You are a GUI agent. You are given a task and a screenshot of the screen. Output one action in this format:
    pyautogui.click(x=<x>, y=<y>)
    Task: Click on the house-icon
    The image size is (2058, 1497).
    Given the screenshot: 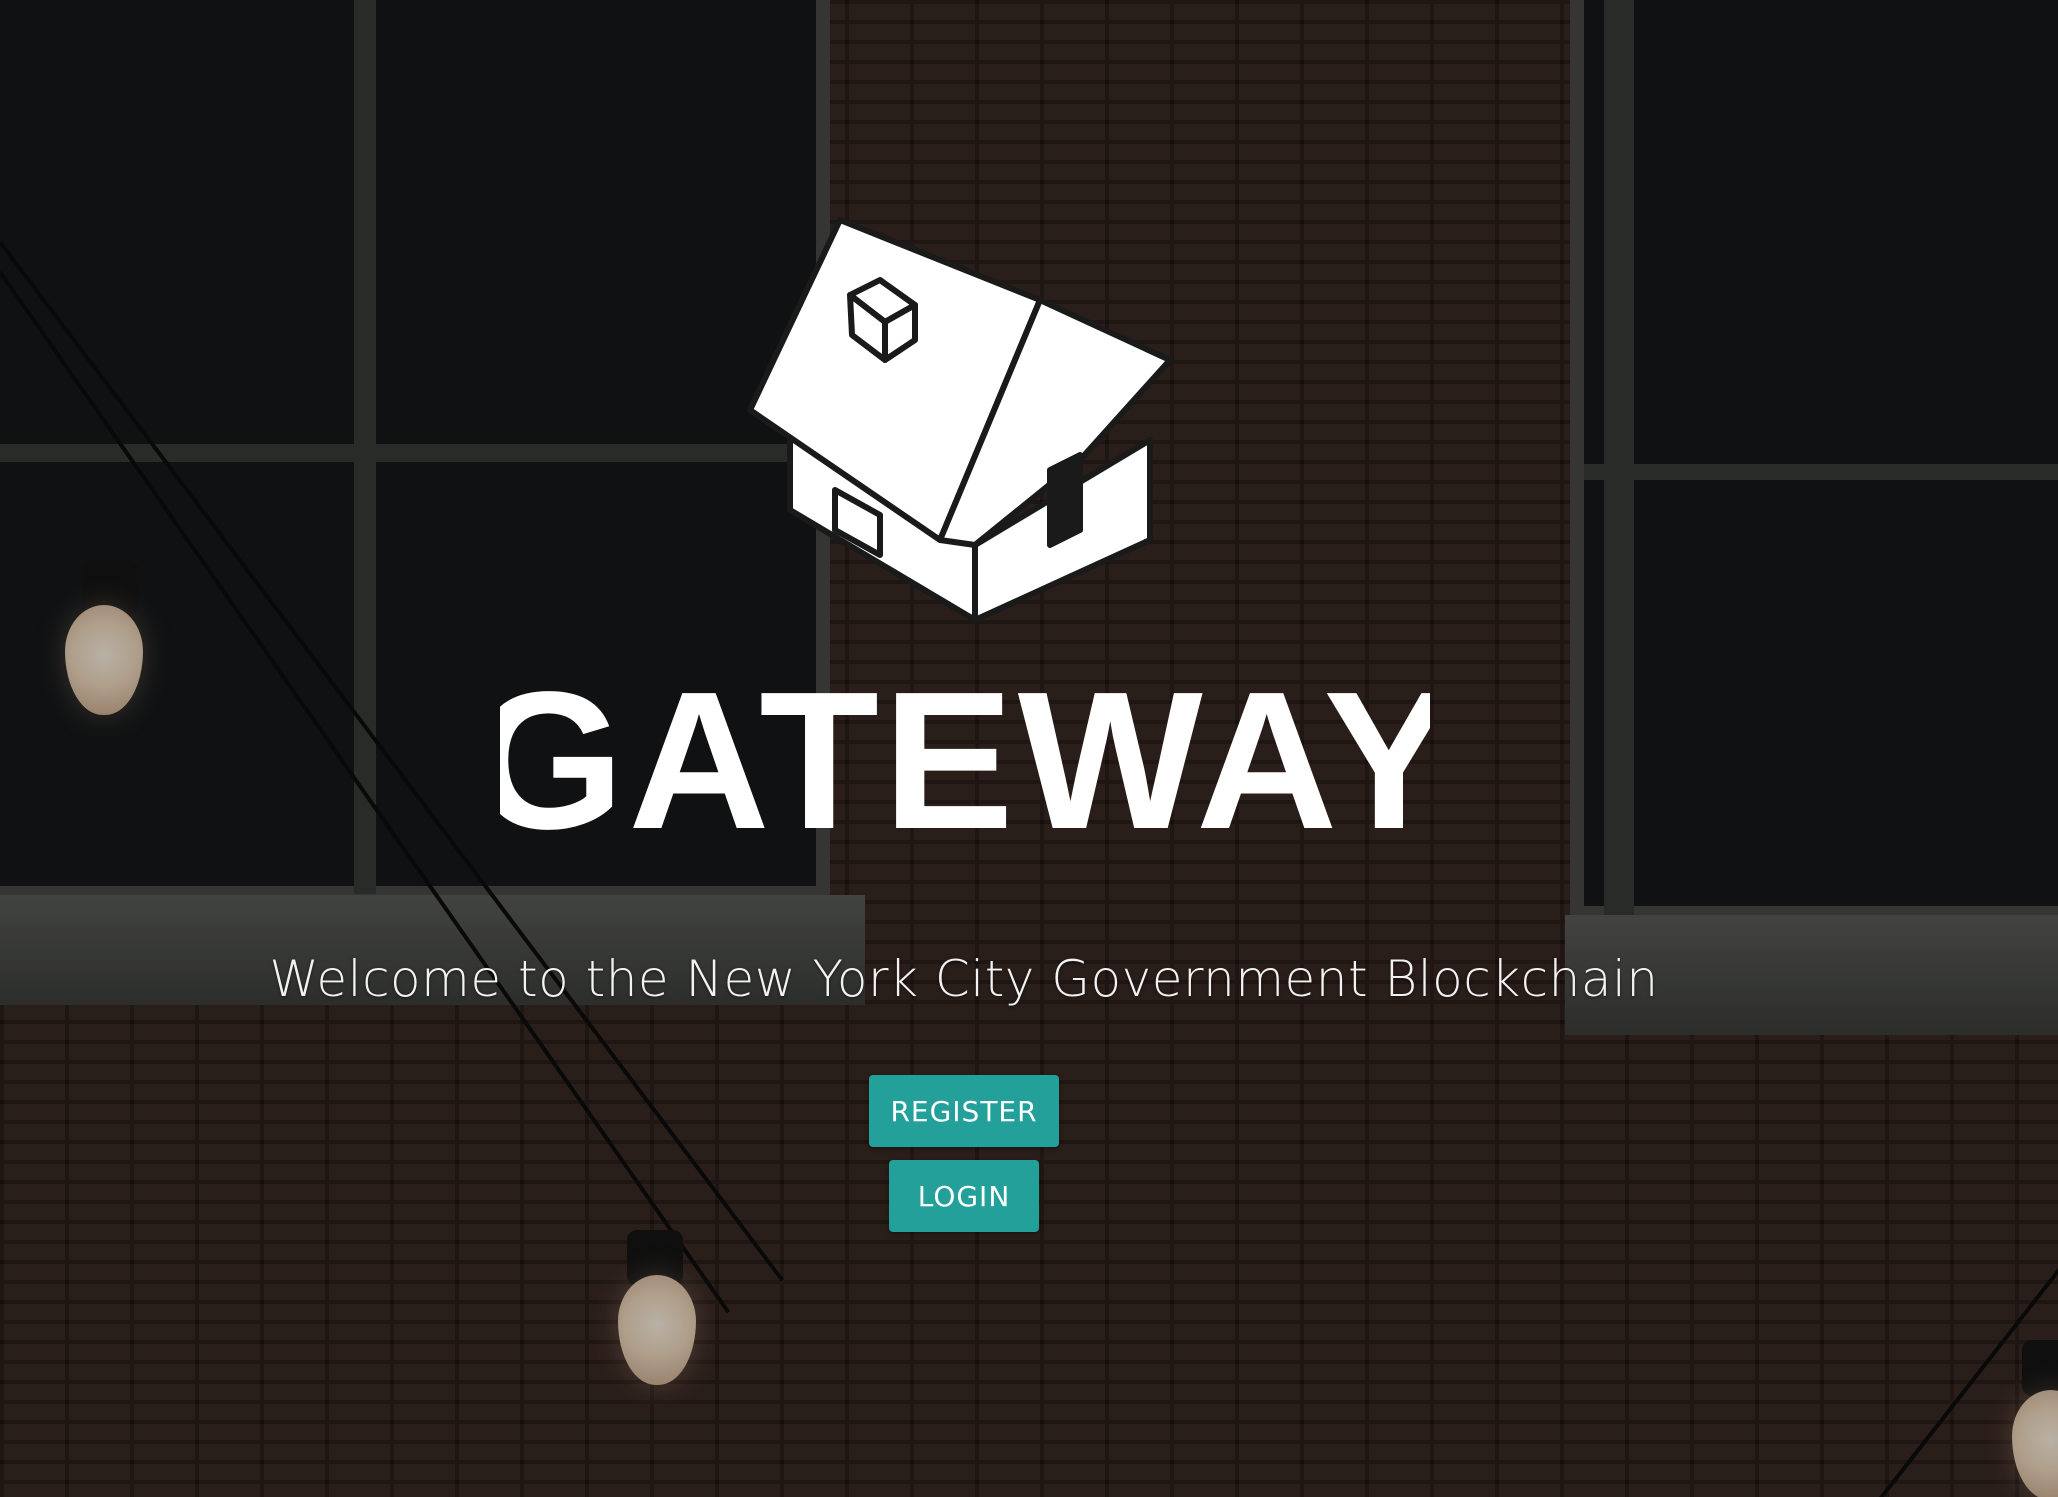 What is the action you would take?
    pyautogui.click(x=960, y=420)
    